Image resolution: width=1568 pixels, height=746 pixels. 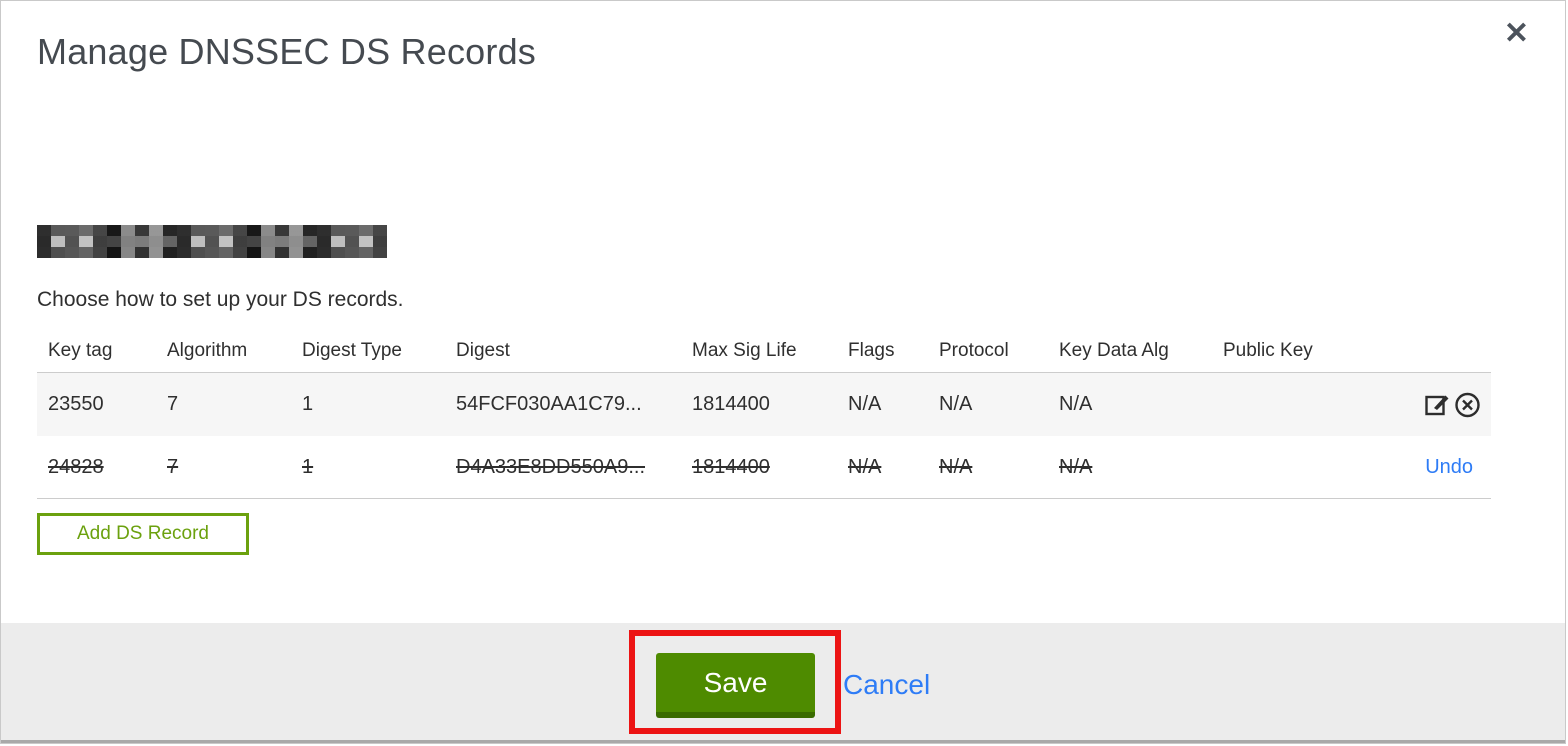 What do you see at coordinates (220, 299) in the screenshot?
I see `subtitle-text: Choose how to set up your DS records.` at bounding box center [220, 299].